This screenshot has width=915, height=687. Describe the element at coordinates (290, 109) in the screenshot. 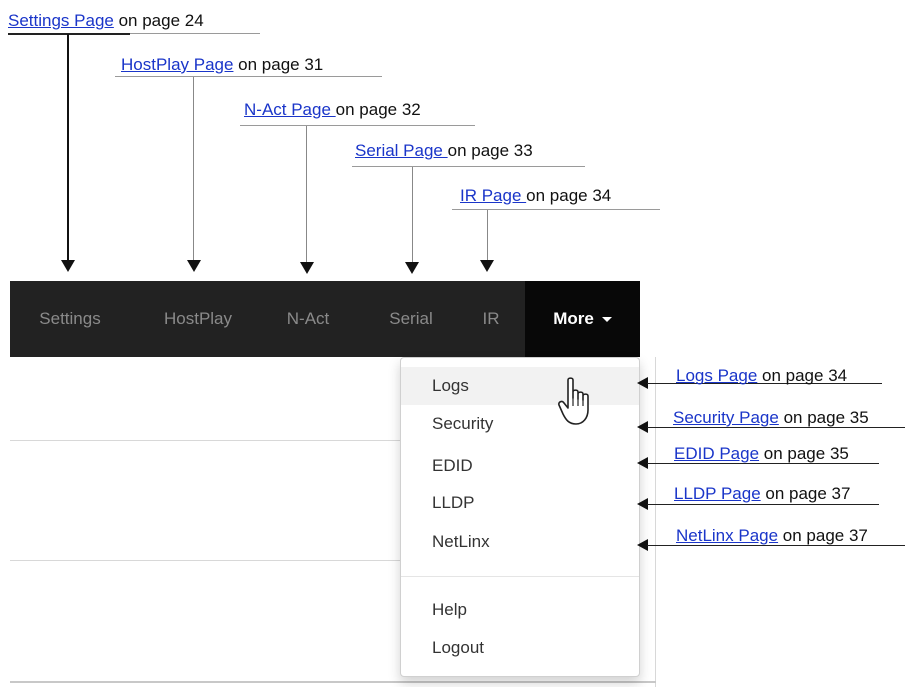

I see `nact-page-link: N-Act Page` at that location.